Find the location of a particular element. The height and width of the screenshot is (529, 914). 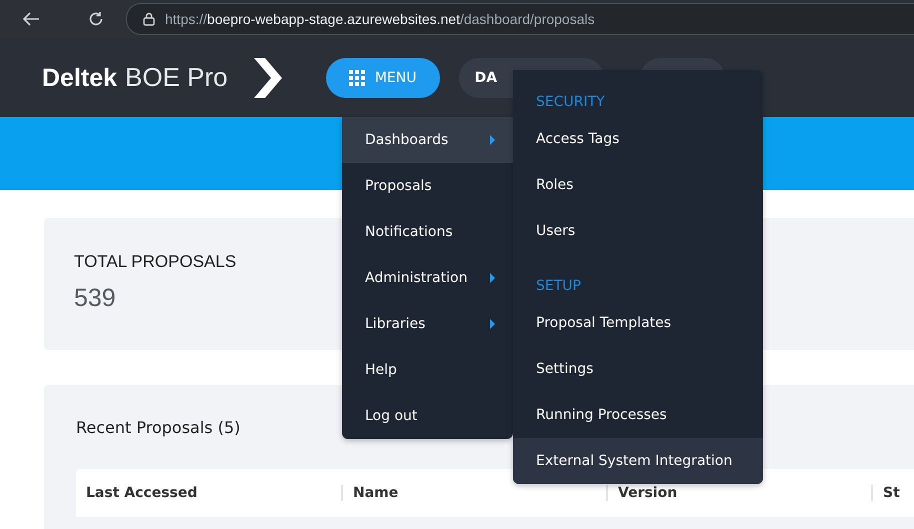

card-title: TOTAL PROPOSALS is located at coordinates (155, 262).